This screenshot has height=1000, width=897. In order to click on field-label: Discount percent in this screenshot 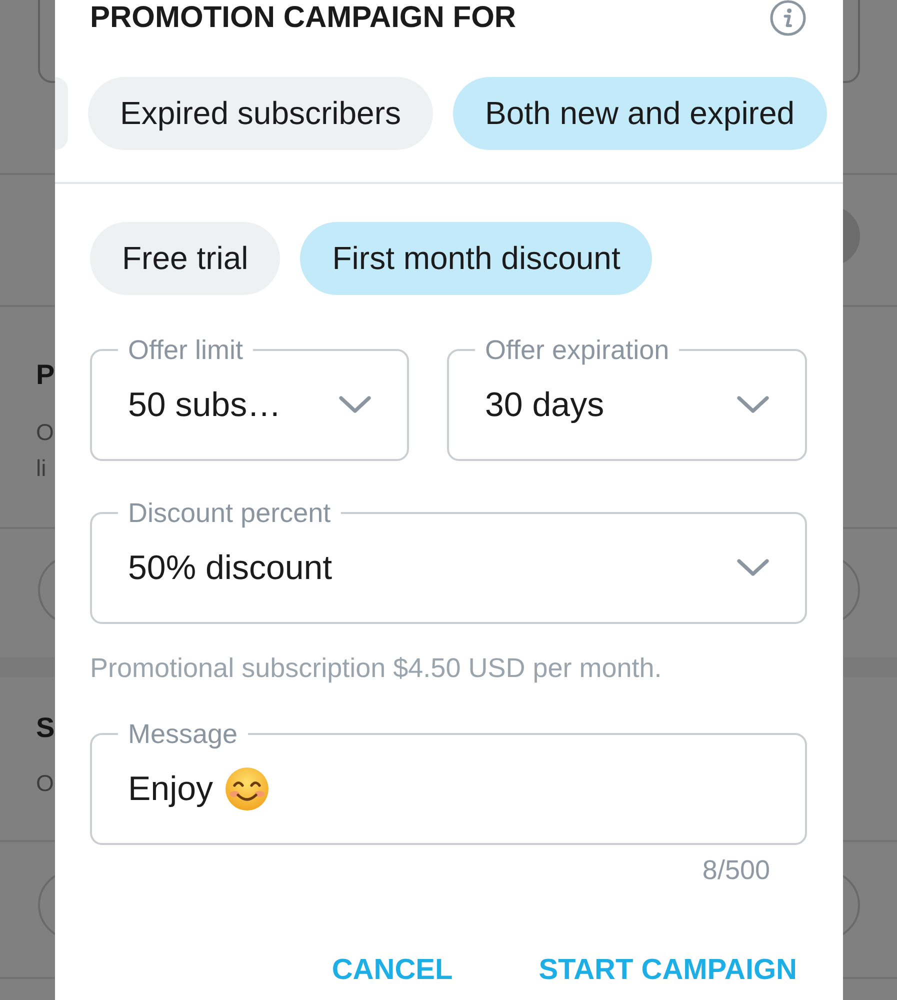, I will do `click(229, 513)`.